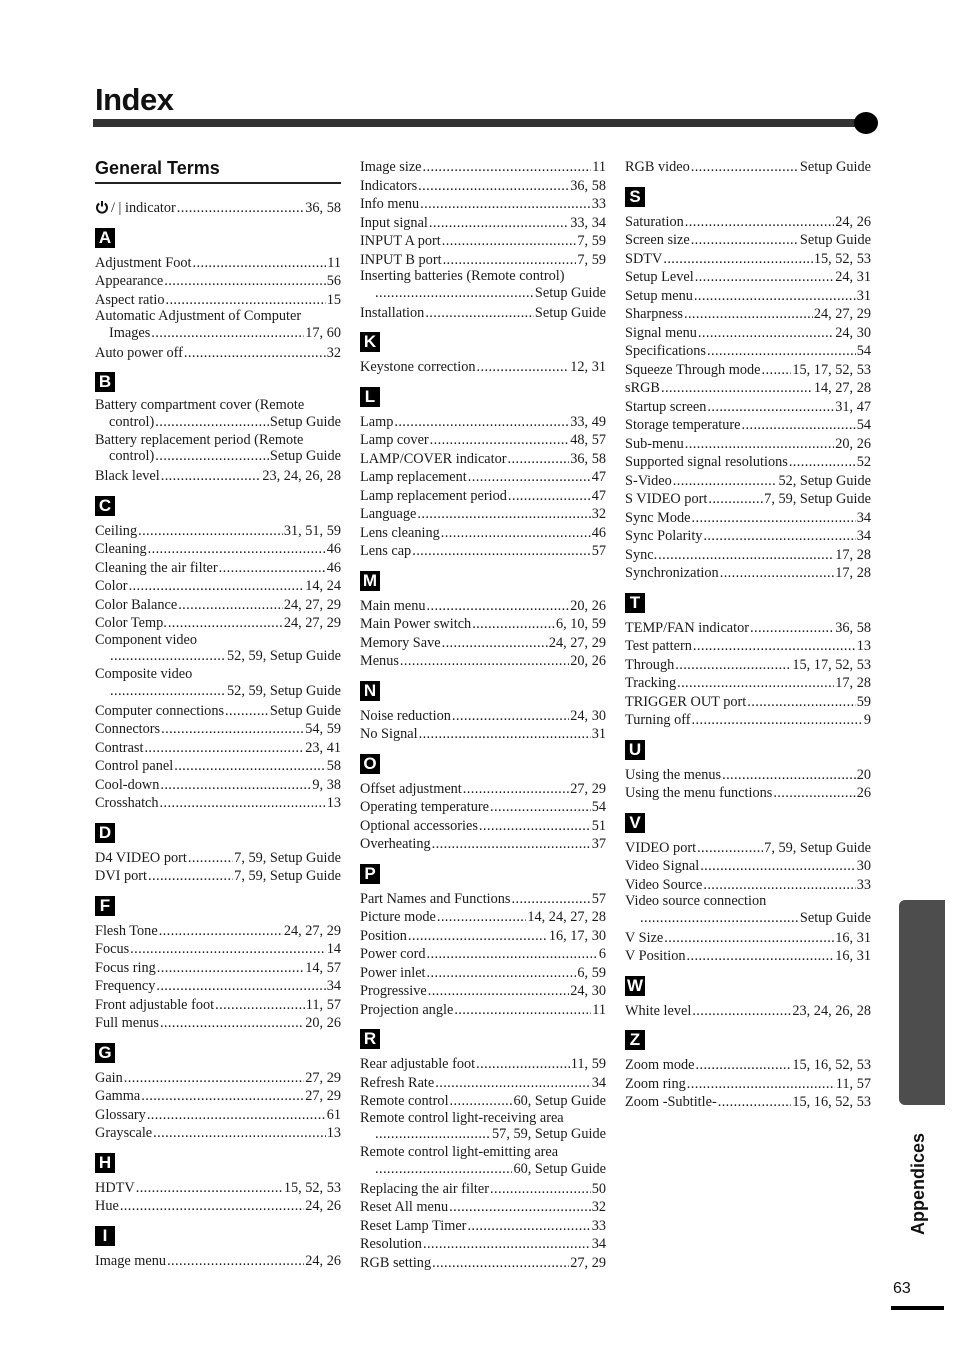  What do you see at coordinates (483, 789) in the screenshot?
I see `index-entry: Offset adjustment 27, 29` at bounding box center [483, 789].